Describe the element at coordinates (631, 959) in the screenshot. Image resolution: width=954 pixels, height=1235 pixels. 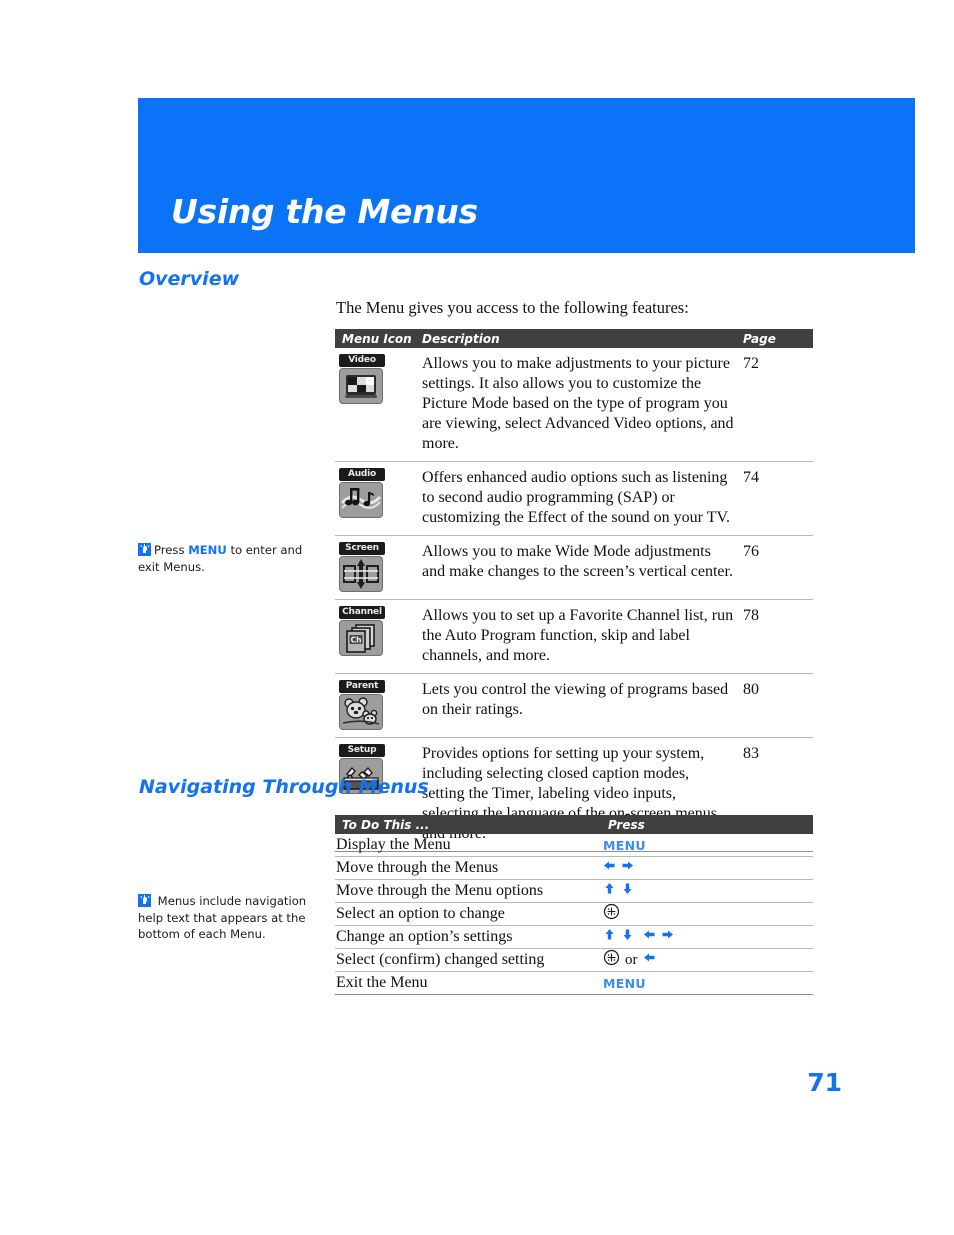
I see `or-conjunction: or` at that location.